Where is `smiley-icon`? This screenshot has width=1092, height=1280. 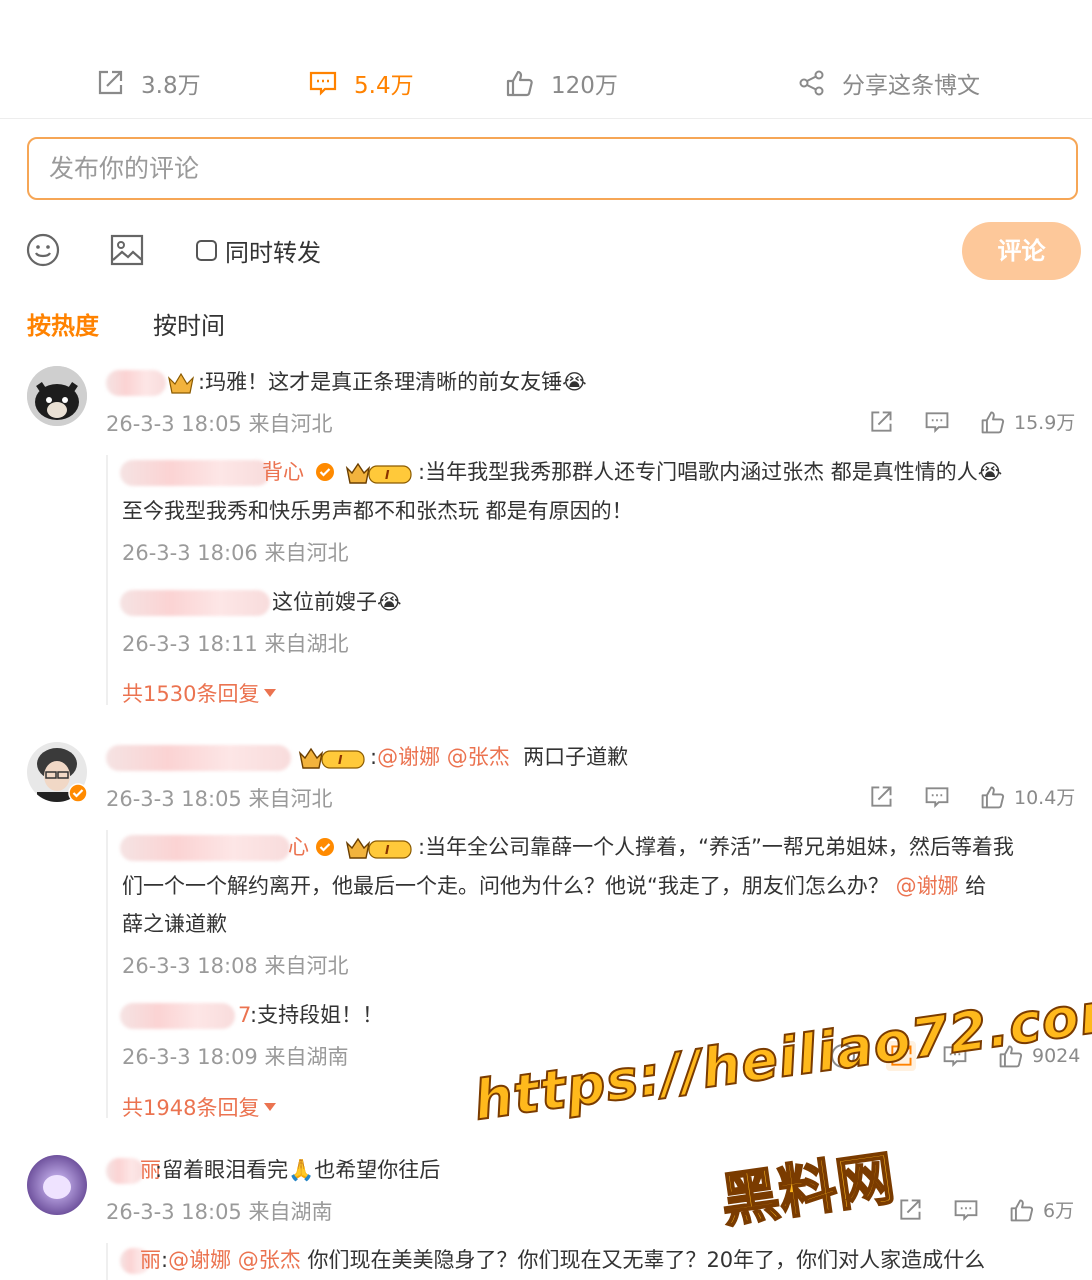
smiley-icon is located at coordinates (43, 250).